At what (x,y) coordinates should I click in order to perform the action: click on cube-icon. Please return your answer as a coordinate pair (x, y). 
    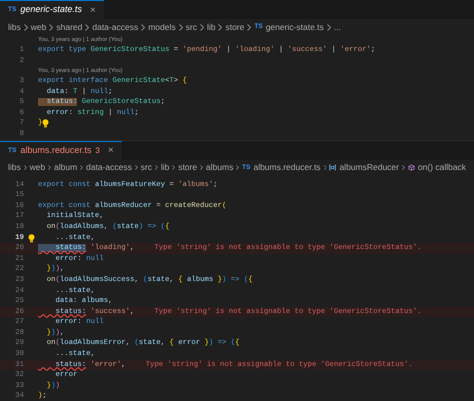
    Looking at the image, I should click on (411, 167).